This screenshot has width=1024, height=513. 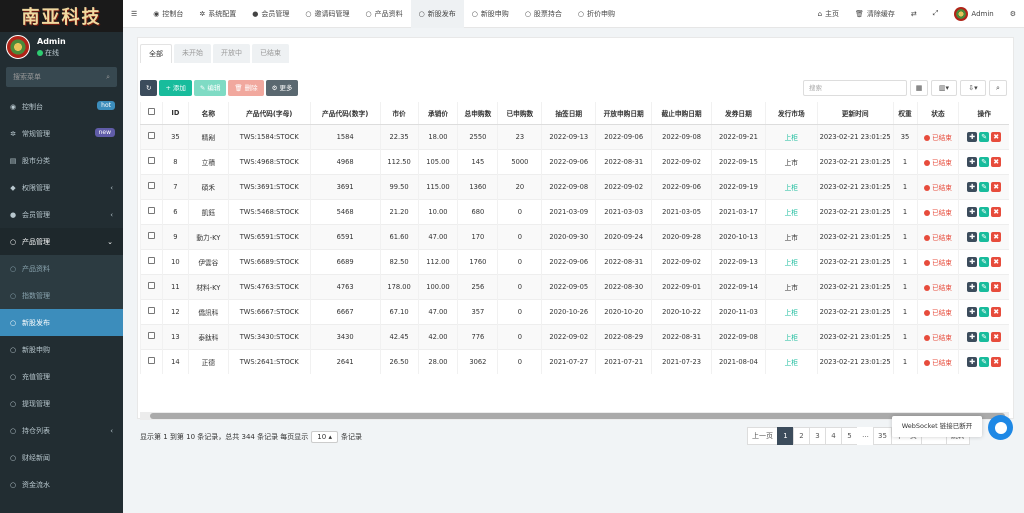 What do you see at coordinates (490, 14) in the screenshot?
I see `top-tab-7: ○ 新股申购` at bounding box center [490, 14].